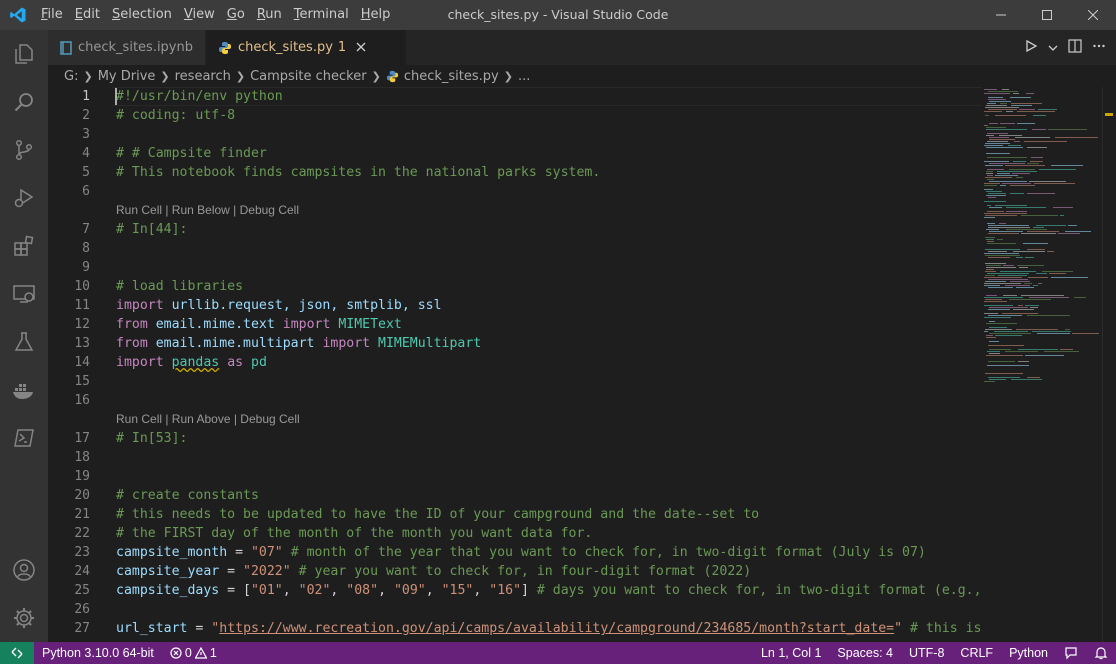  Describe the element at coordinates (127, 47) in the screenshot. I see `tab-check-sites-ipynb: check_sites.ipynb` at that location.